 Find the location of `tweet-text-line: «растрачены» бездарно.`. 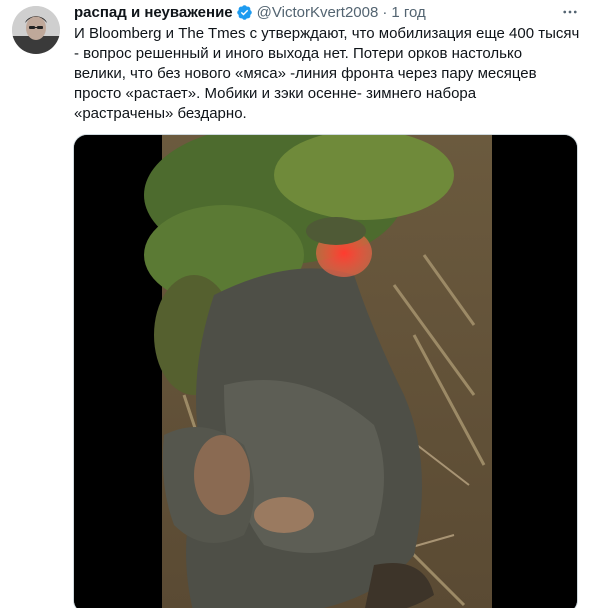

tweet-text-line: «растрачены» бездарно. is located at coordinates (160, 113).